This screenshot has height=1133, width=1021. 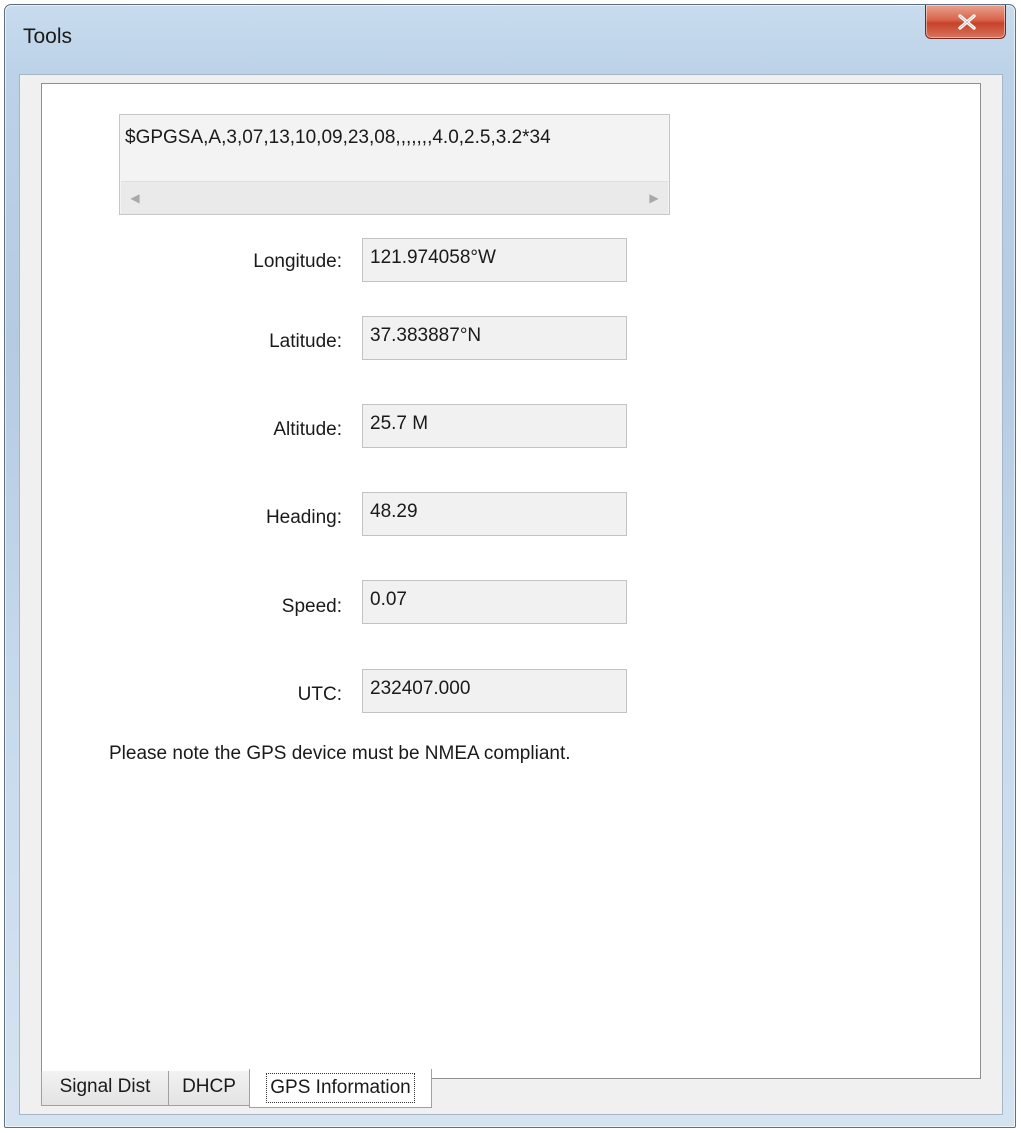 What do you see at coordinates (305, 341) in the screenshot?
I see `latitude-label: Latitude:` at bounding box center [305, 341].